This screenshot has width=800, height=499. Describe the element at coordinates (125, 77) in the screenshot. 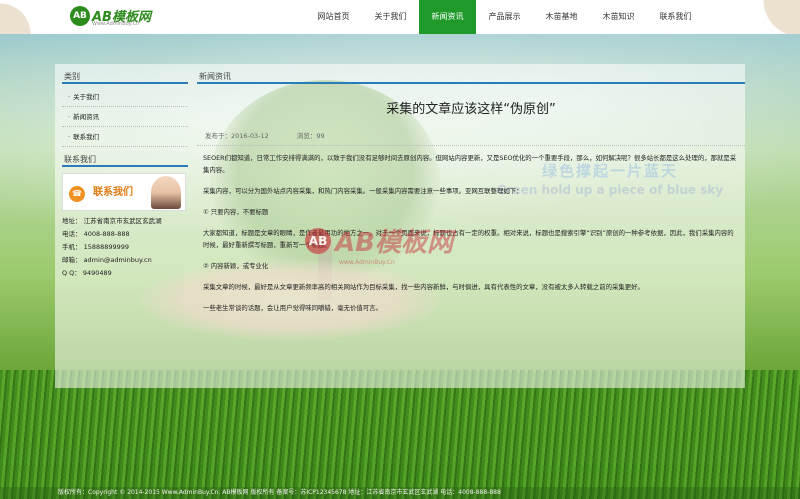

I see `category-title: 类别` at that location.